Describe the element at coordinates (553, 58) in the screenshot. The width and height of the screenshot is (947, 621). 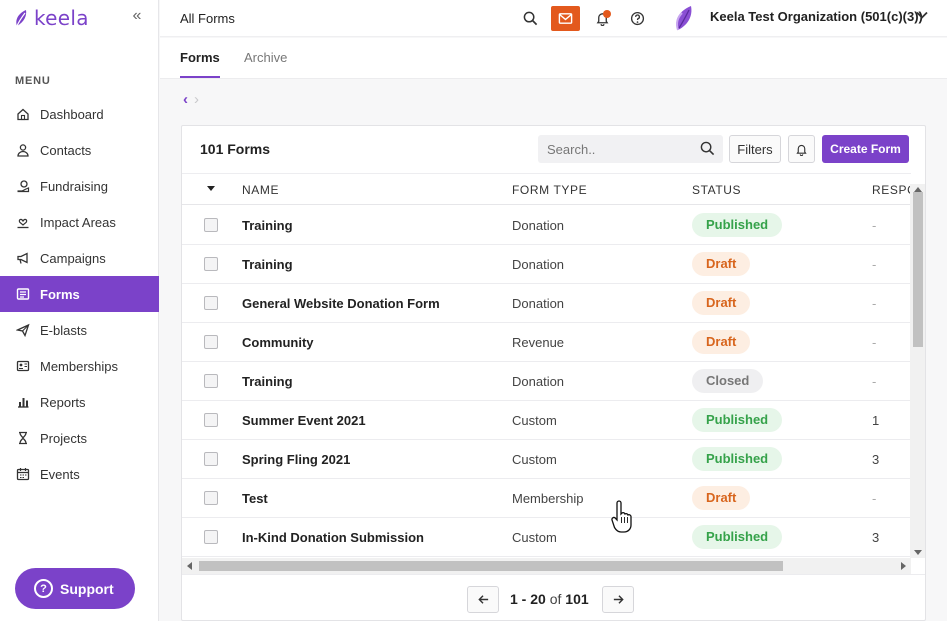
I see `tabs-bar: Forms Archive` at that location.